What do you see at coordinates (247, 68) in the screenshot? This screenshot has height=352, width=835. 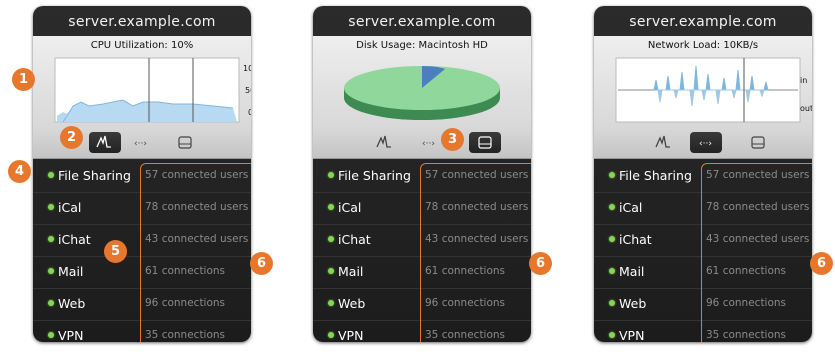 I see `y-axis-label-100: 100` at bounding box center [247, 68].